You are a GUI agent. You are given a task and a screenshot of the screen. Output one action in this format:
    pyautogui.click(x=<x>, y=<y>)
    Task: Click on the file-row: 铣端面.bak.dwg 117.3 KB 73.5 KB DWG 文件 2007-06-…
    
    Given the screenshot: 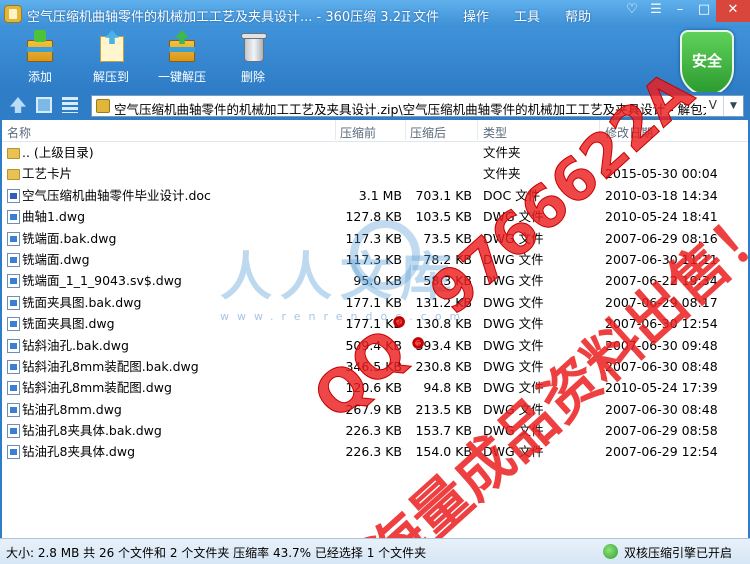 What is the action you would take?
    pyautogui.click(x=375, y=238)
    